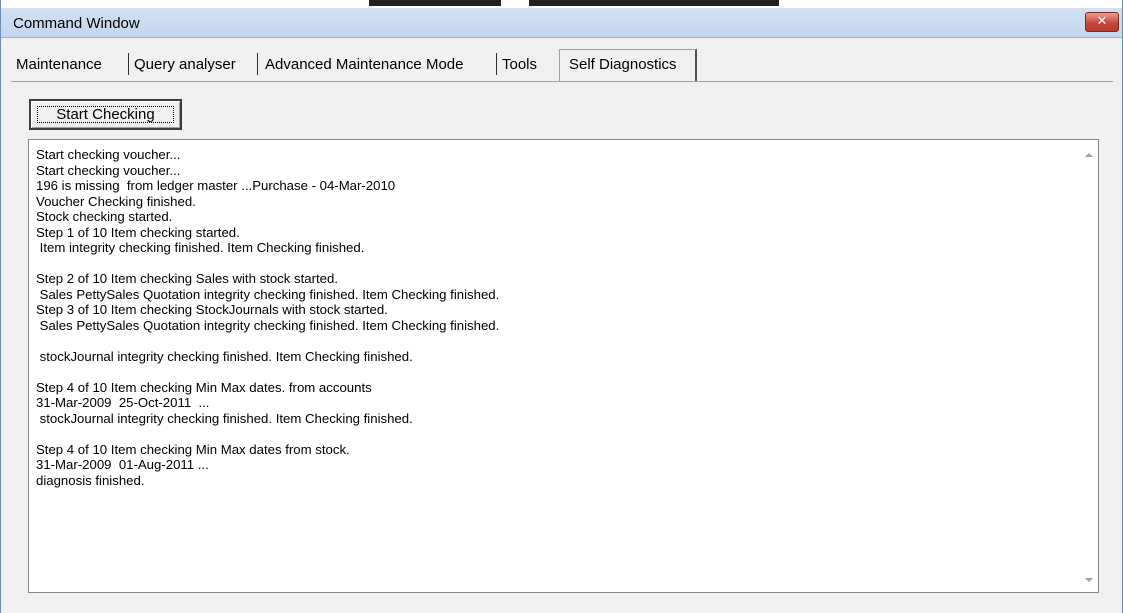  What do you see at coordinates (623, 64) in the screenshot?
I see `tab-self-diagnostics-label: Self Diagnostics` at bounding box center [623, 64].